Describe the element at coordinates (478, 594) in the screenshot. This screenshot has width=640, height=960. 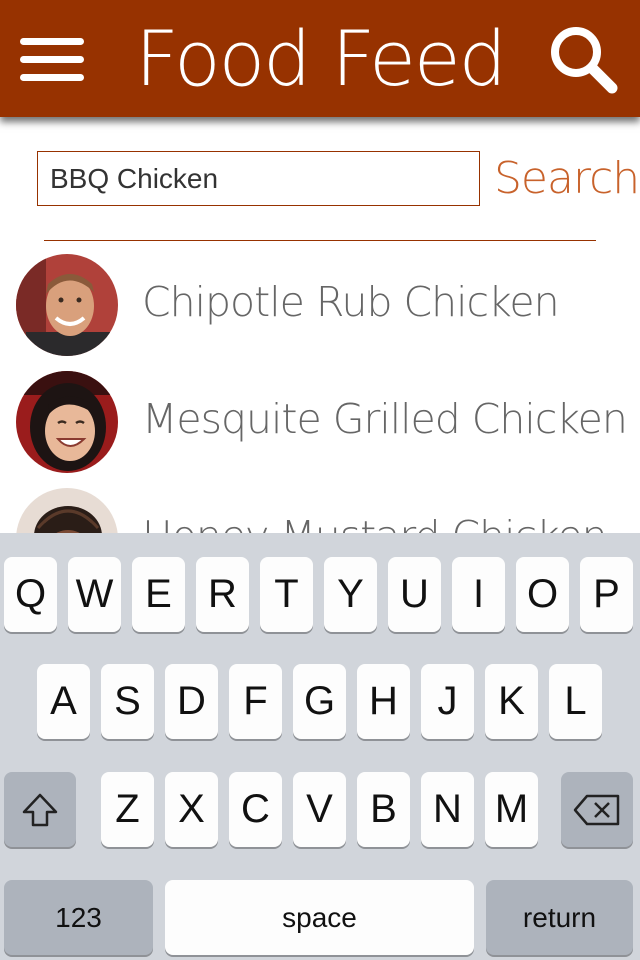
I see `key-i: I` at that location.